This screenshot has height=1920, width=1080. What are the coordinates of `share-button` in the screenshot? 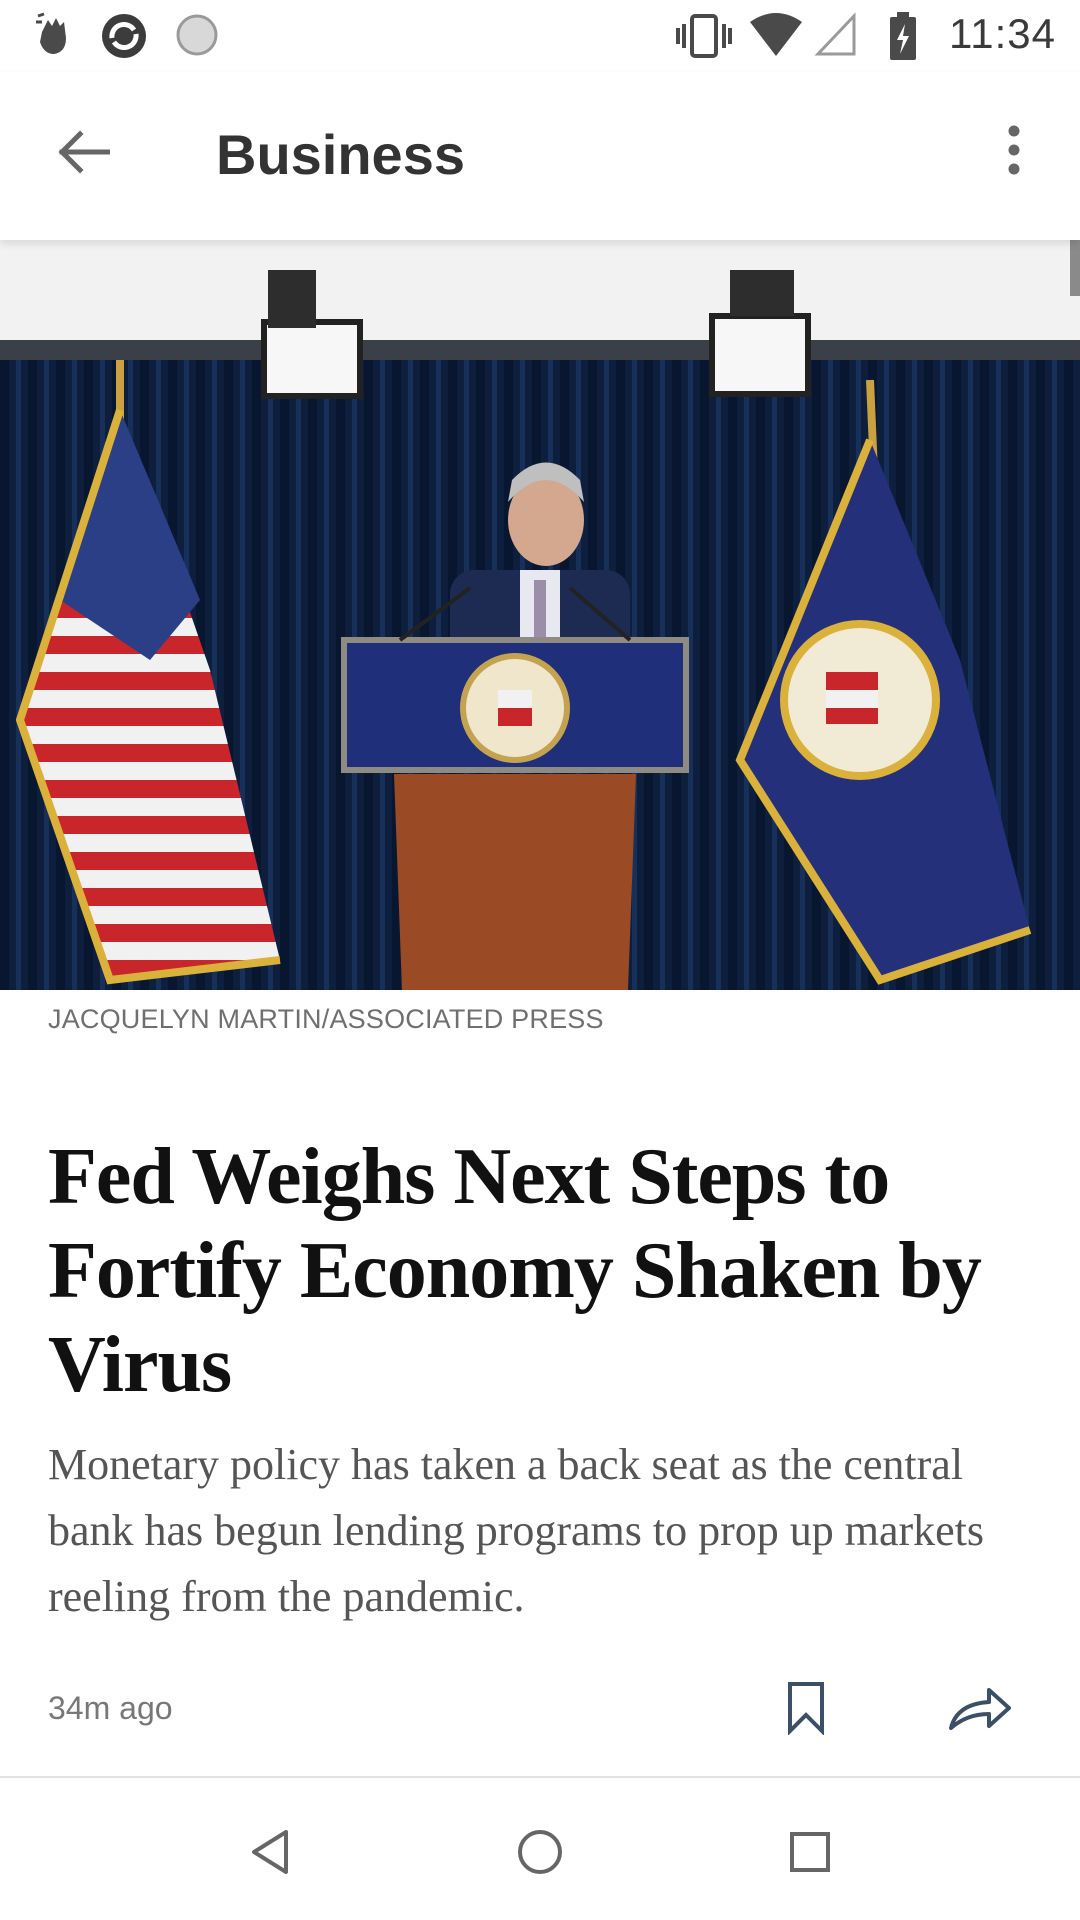 It's located at (980, 1710).